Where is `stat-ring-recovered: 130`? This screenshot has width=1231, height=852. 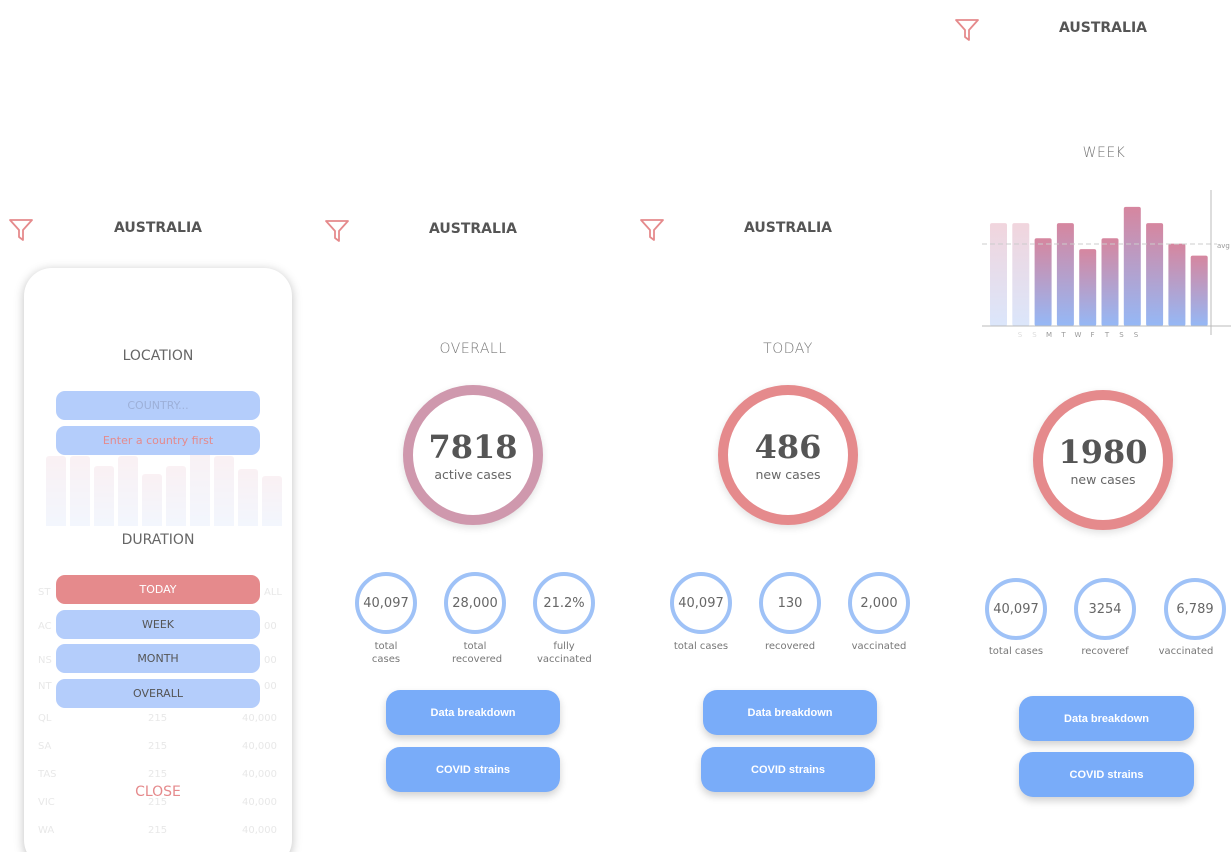 stat-ring-recovered: 130 is located at coordinates (790, 603).